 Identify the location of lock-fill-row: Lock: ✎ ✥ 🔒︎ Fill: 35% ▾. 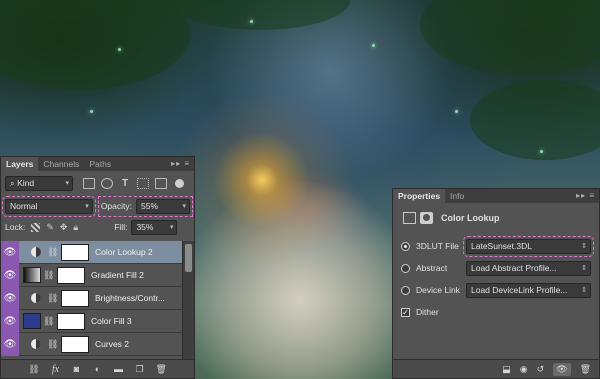
(97, 227).